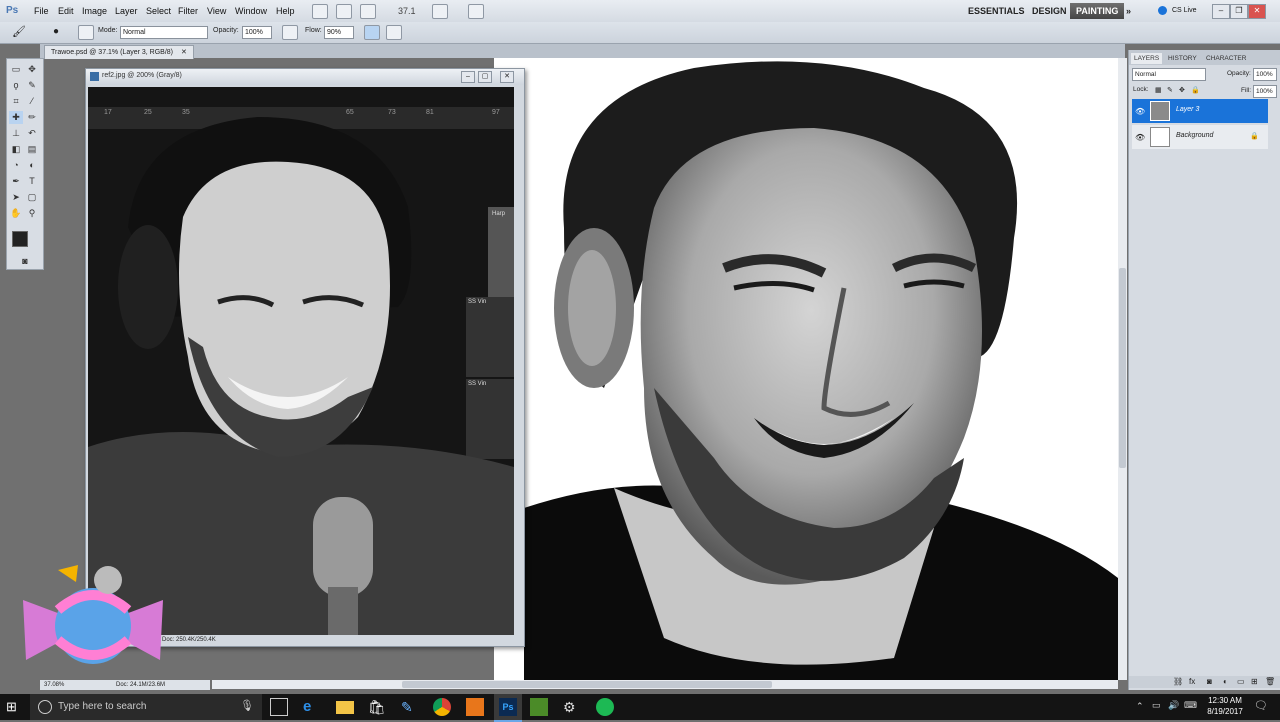 This screenshot has height=722, width=1280. Describe the element at coordinates (1158, 90) in the screenshot. I see `lock-transparency-icon: ▦` at that location.